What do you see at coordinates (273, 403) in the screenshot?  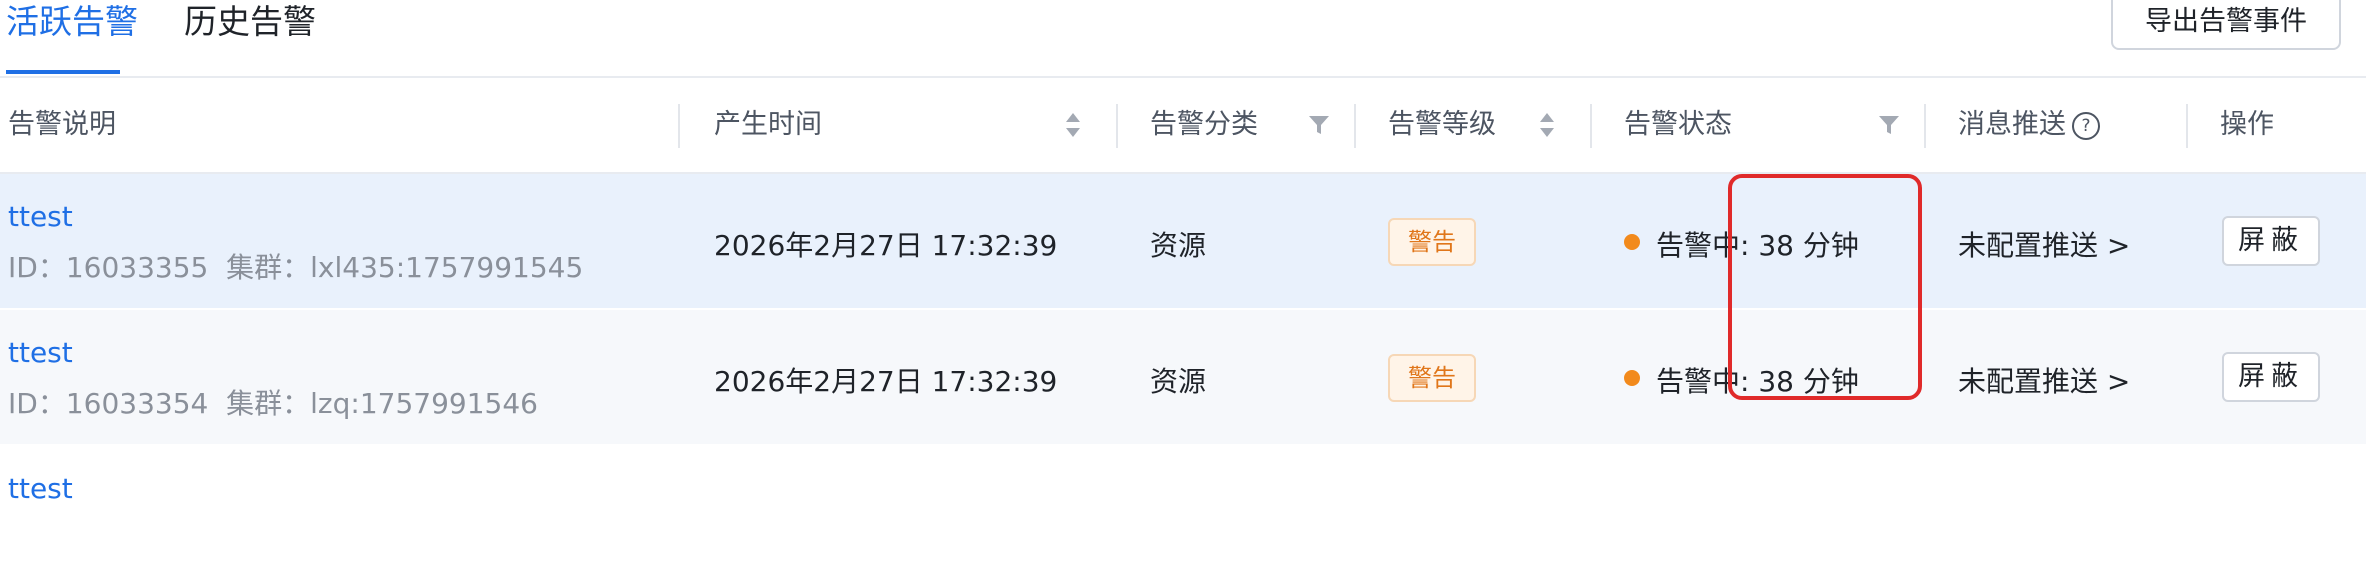 I see `alert-meta: ID：16033354 集群：lzq:1757991546` at bounding box center [273, 403].